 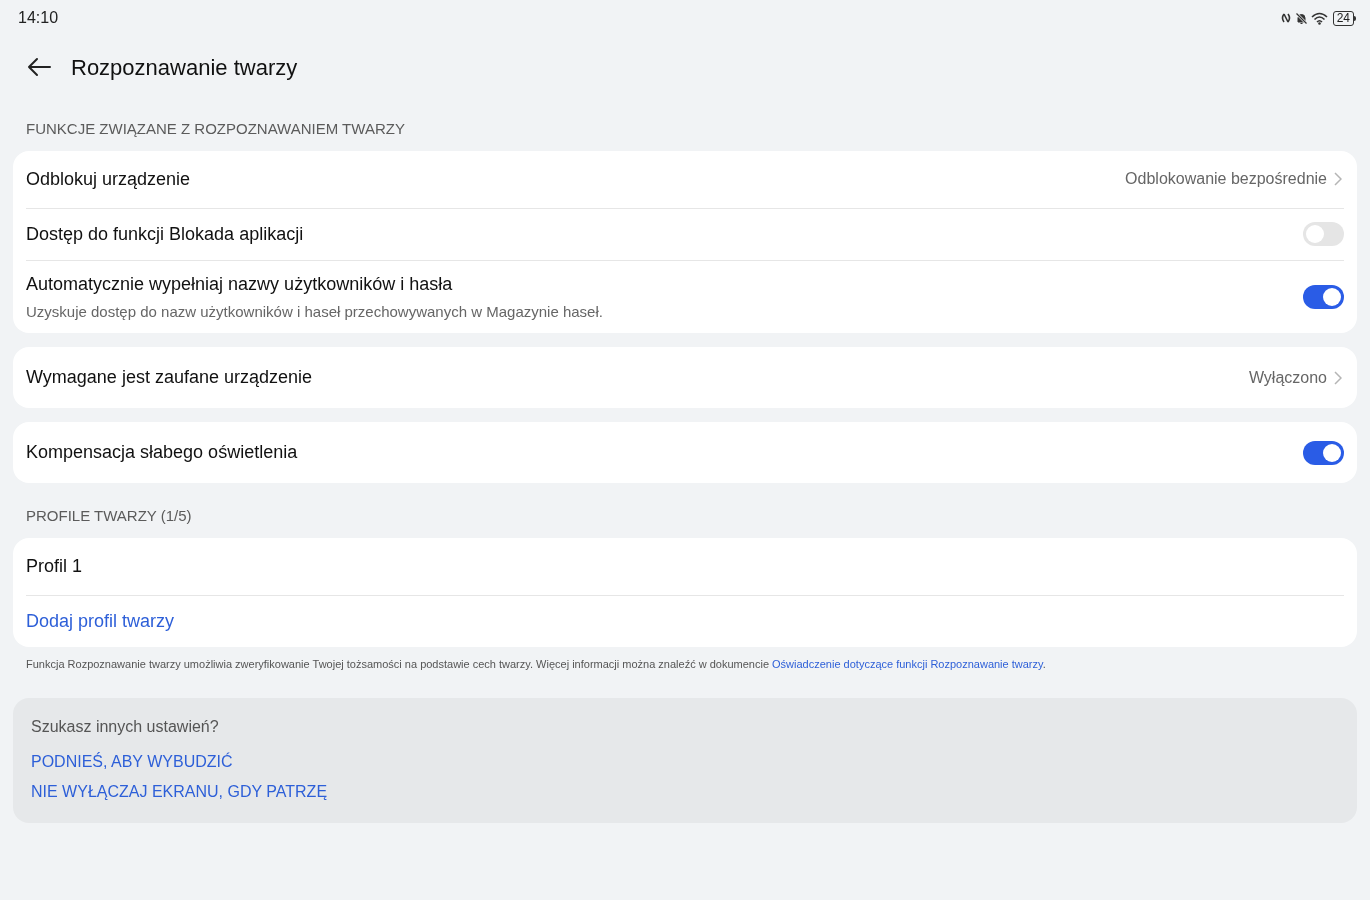 I want to click on status-time: 14:10, so click(x=38, y=18).